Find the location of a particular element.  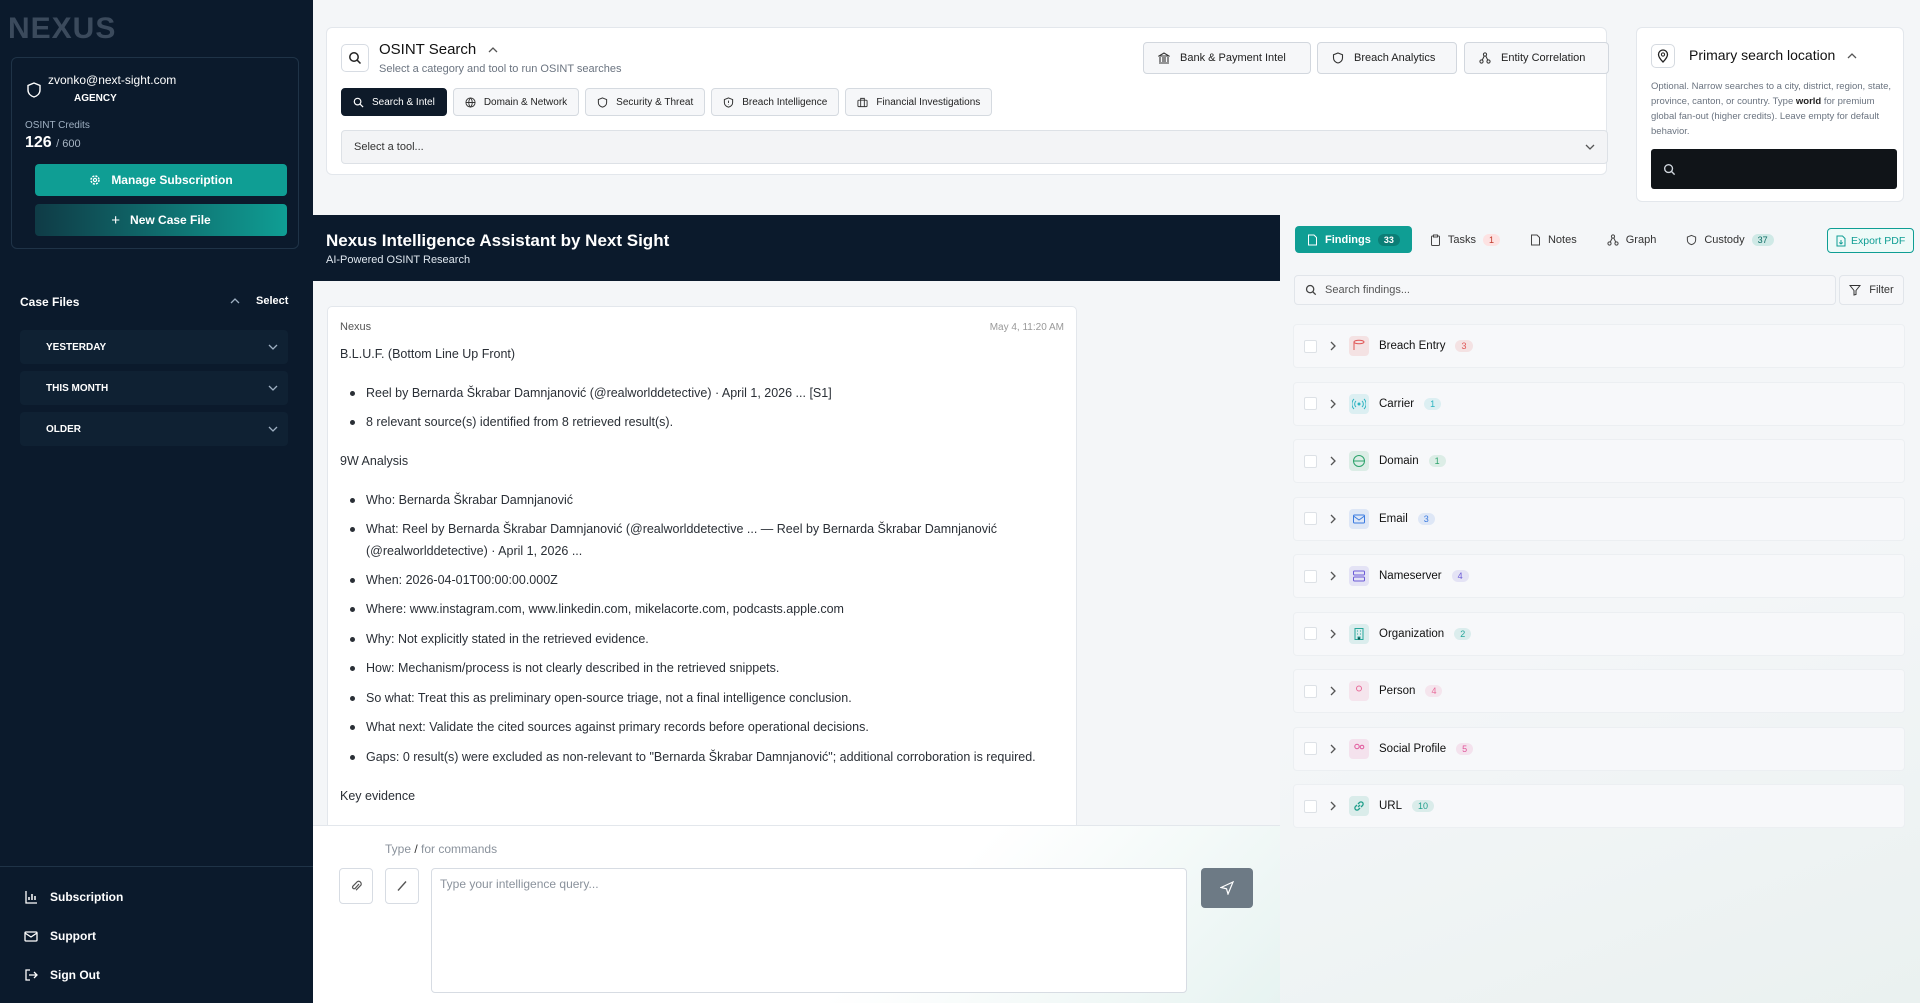

new-case-file-label: New Case File is located at coordinates (170, 220).